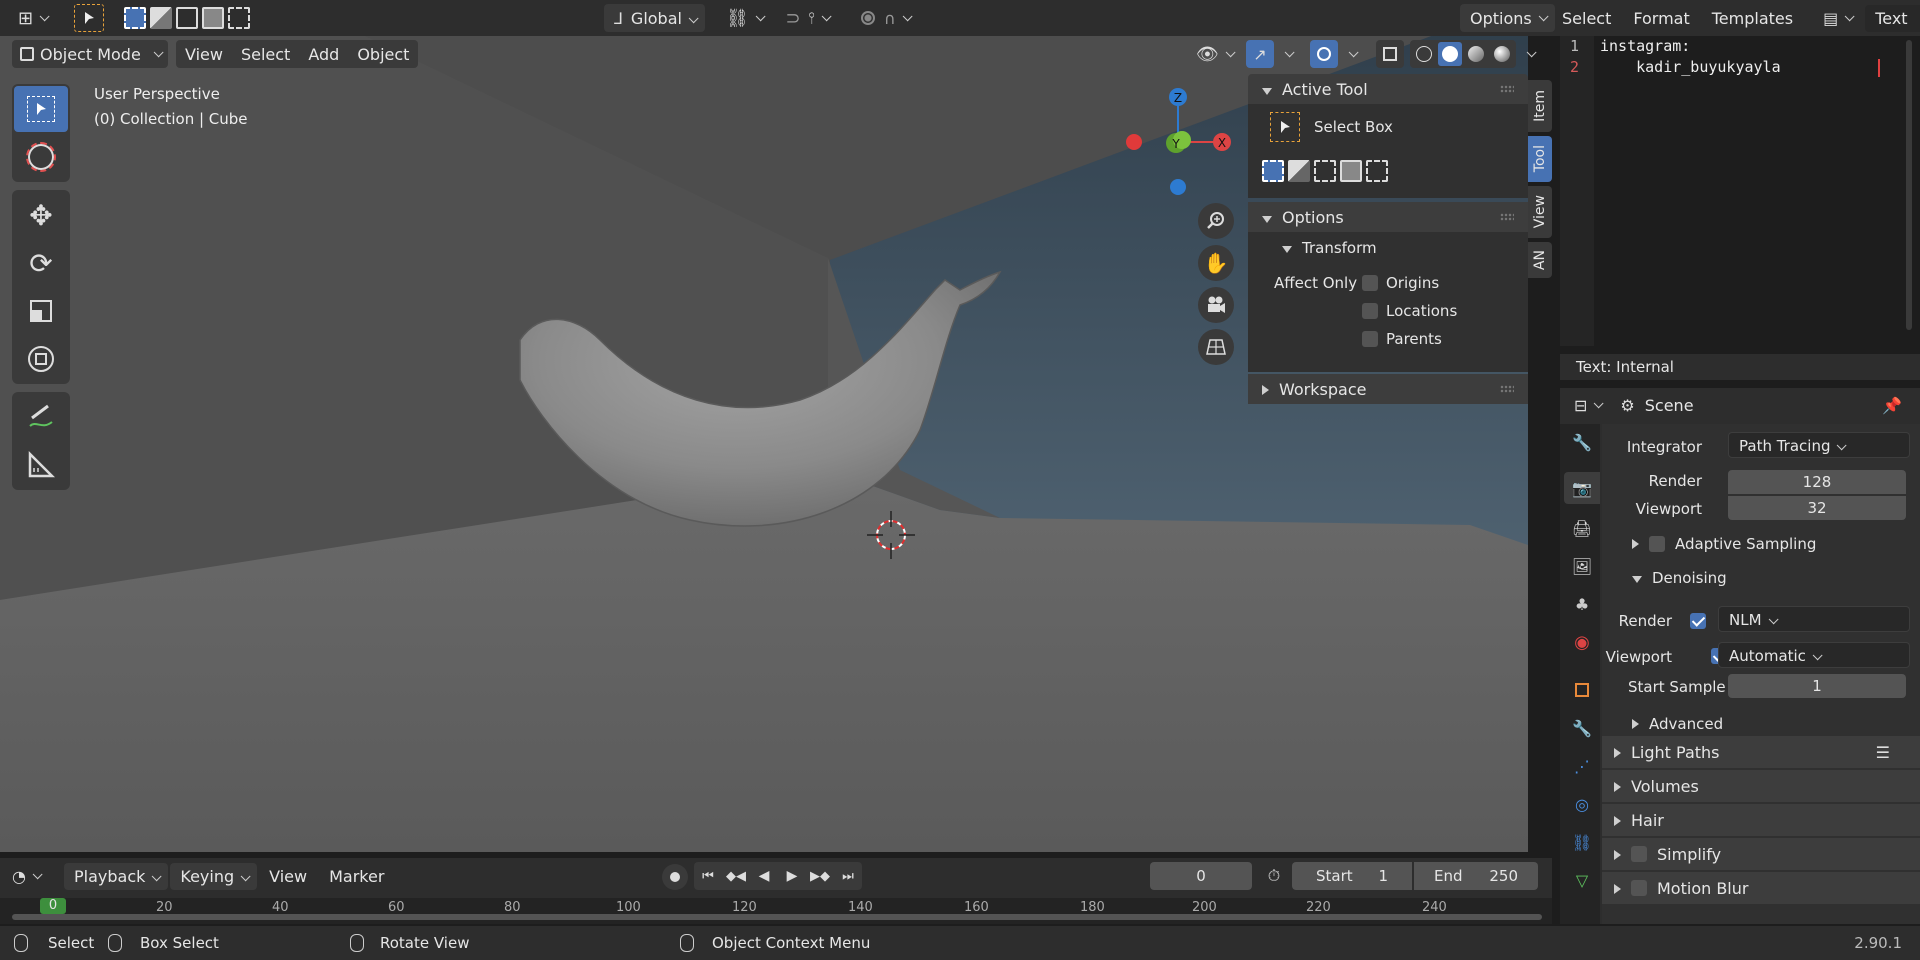 The image size is (1920, 960). Describe the element at coordinates (1582, 488) in the screenshot. I see `render-tab-icon: 📷` at that location.